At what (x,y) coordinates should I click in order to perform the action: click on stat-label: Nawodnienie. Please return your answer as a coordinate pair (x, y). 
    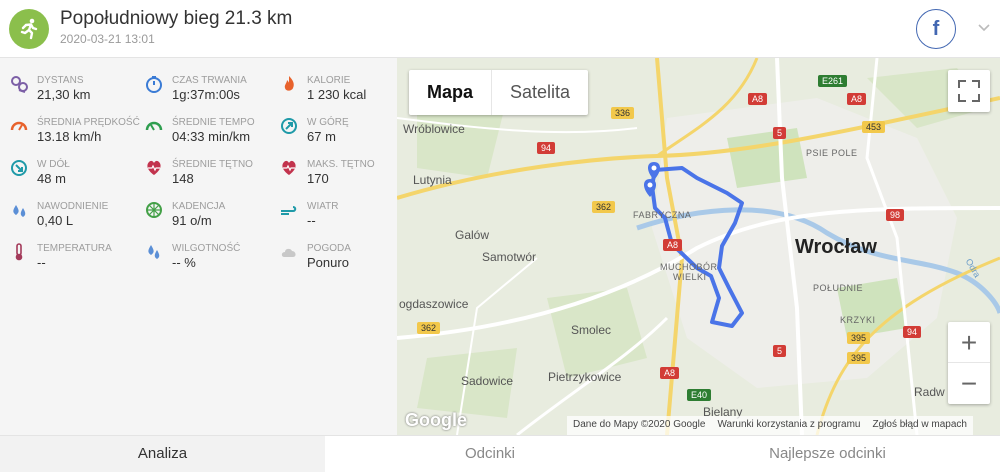
    Looking at the image, I should click on (73, 206).